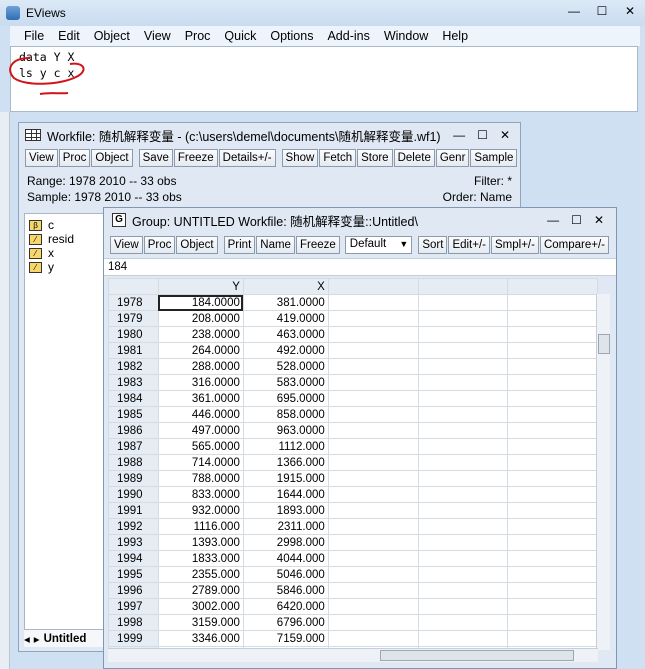 Image resolution: width=645 pixels, height=669 pixels. Describe the element at coordinates (65, 253) in the screenshot. I see `object-x: ⁄ x` at that location.